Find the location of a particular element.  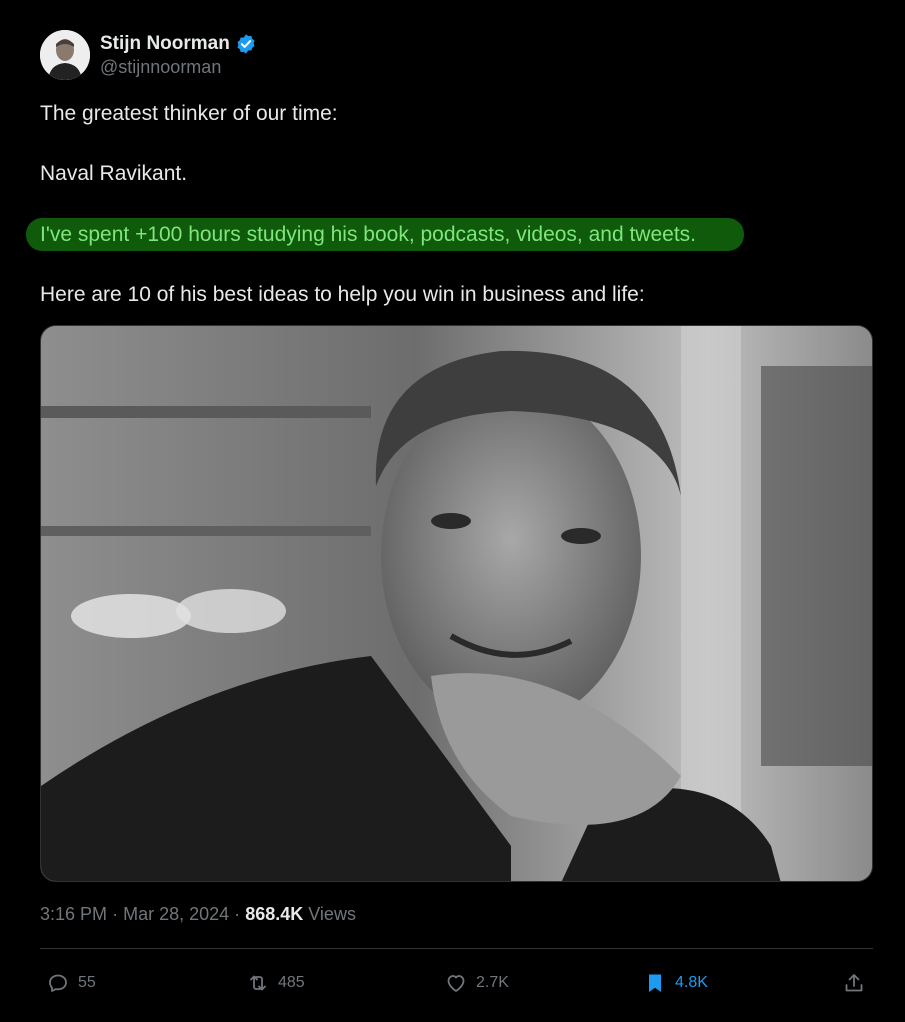

avatar-image is located at coordinates (65, 55).